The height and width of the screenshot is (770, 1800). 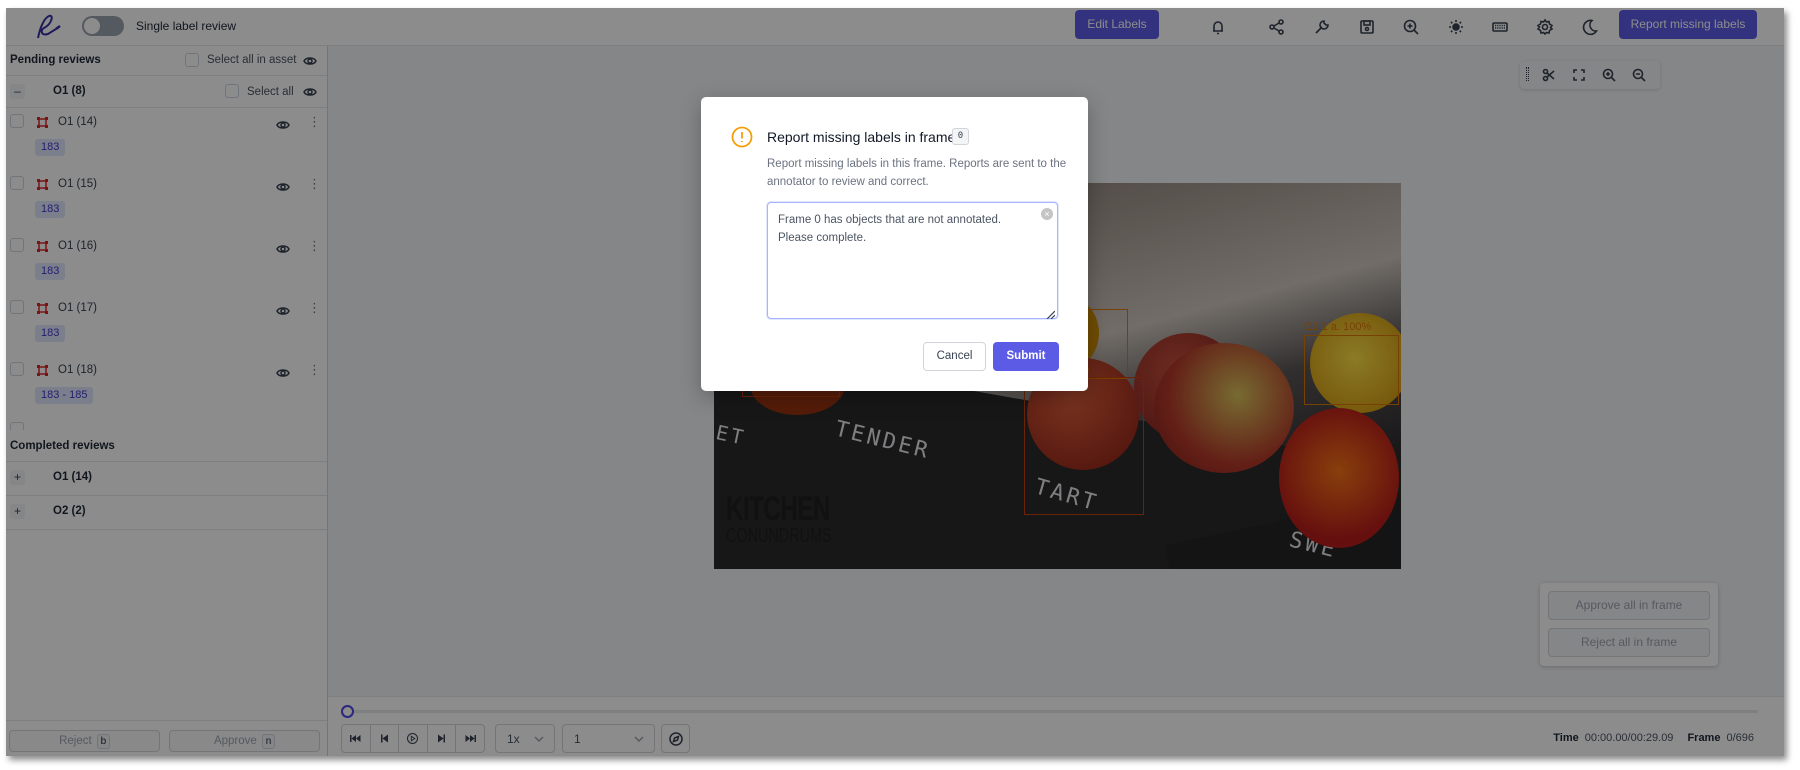 I want to click on warning-icon, so click(x=742, y=137).